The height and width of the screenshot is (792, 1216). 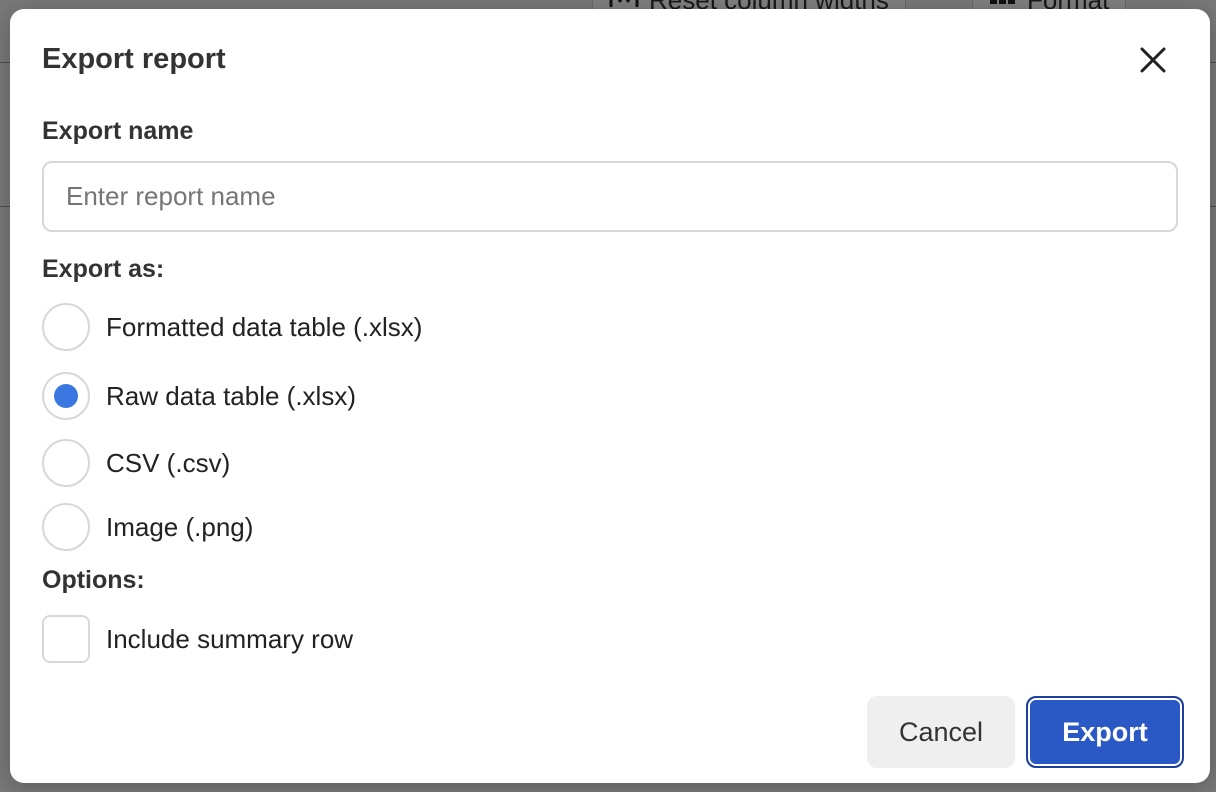 I want to click on close-icon, so click(x=1153, y=62).